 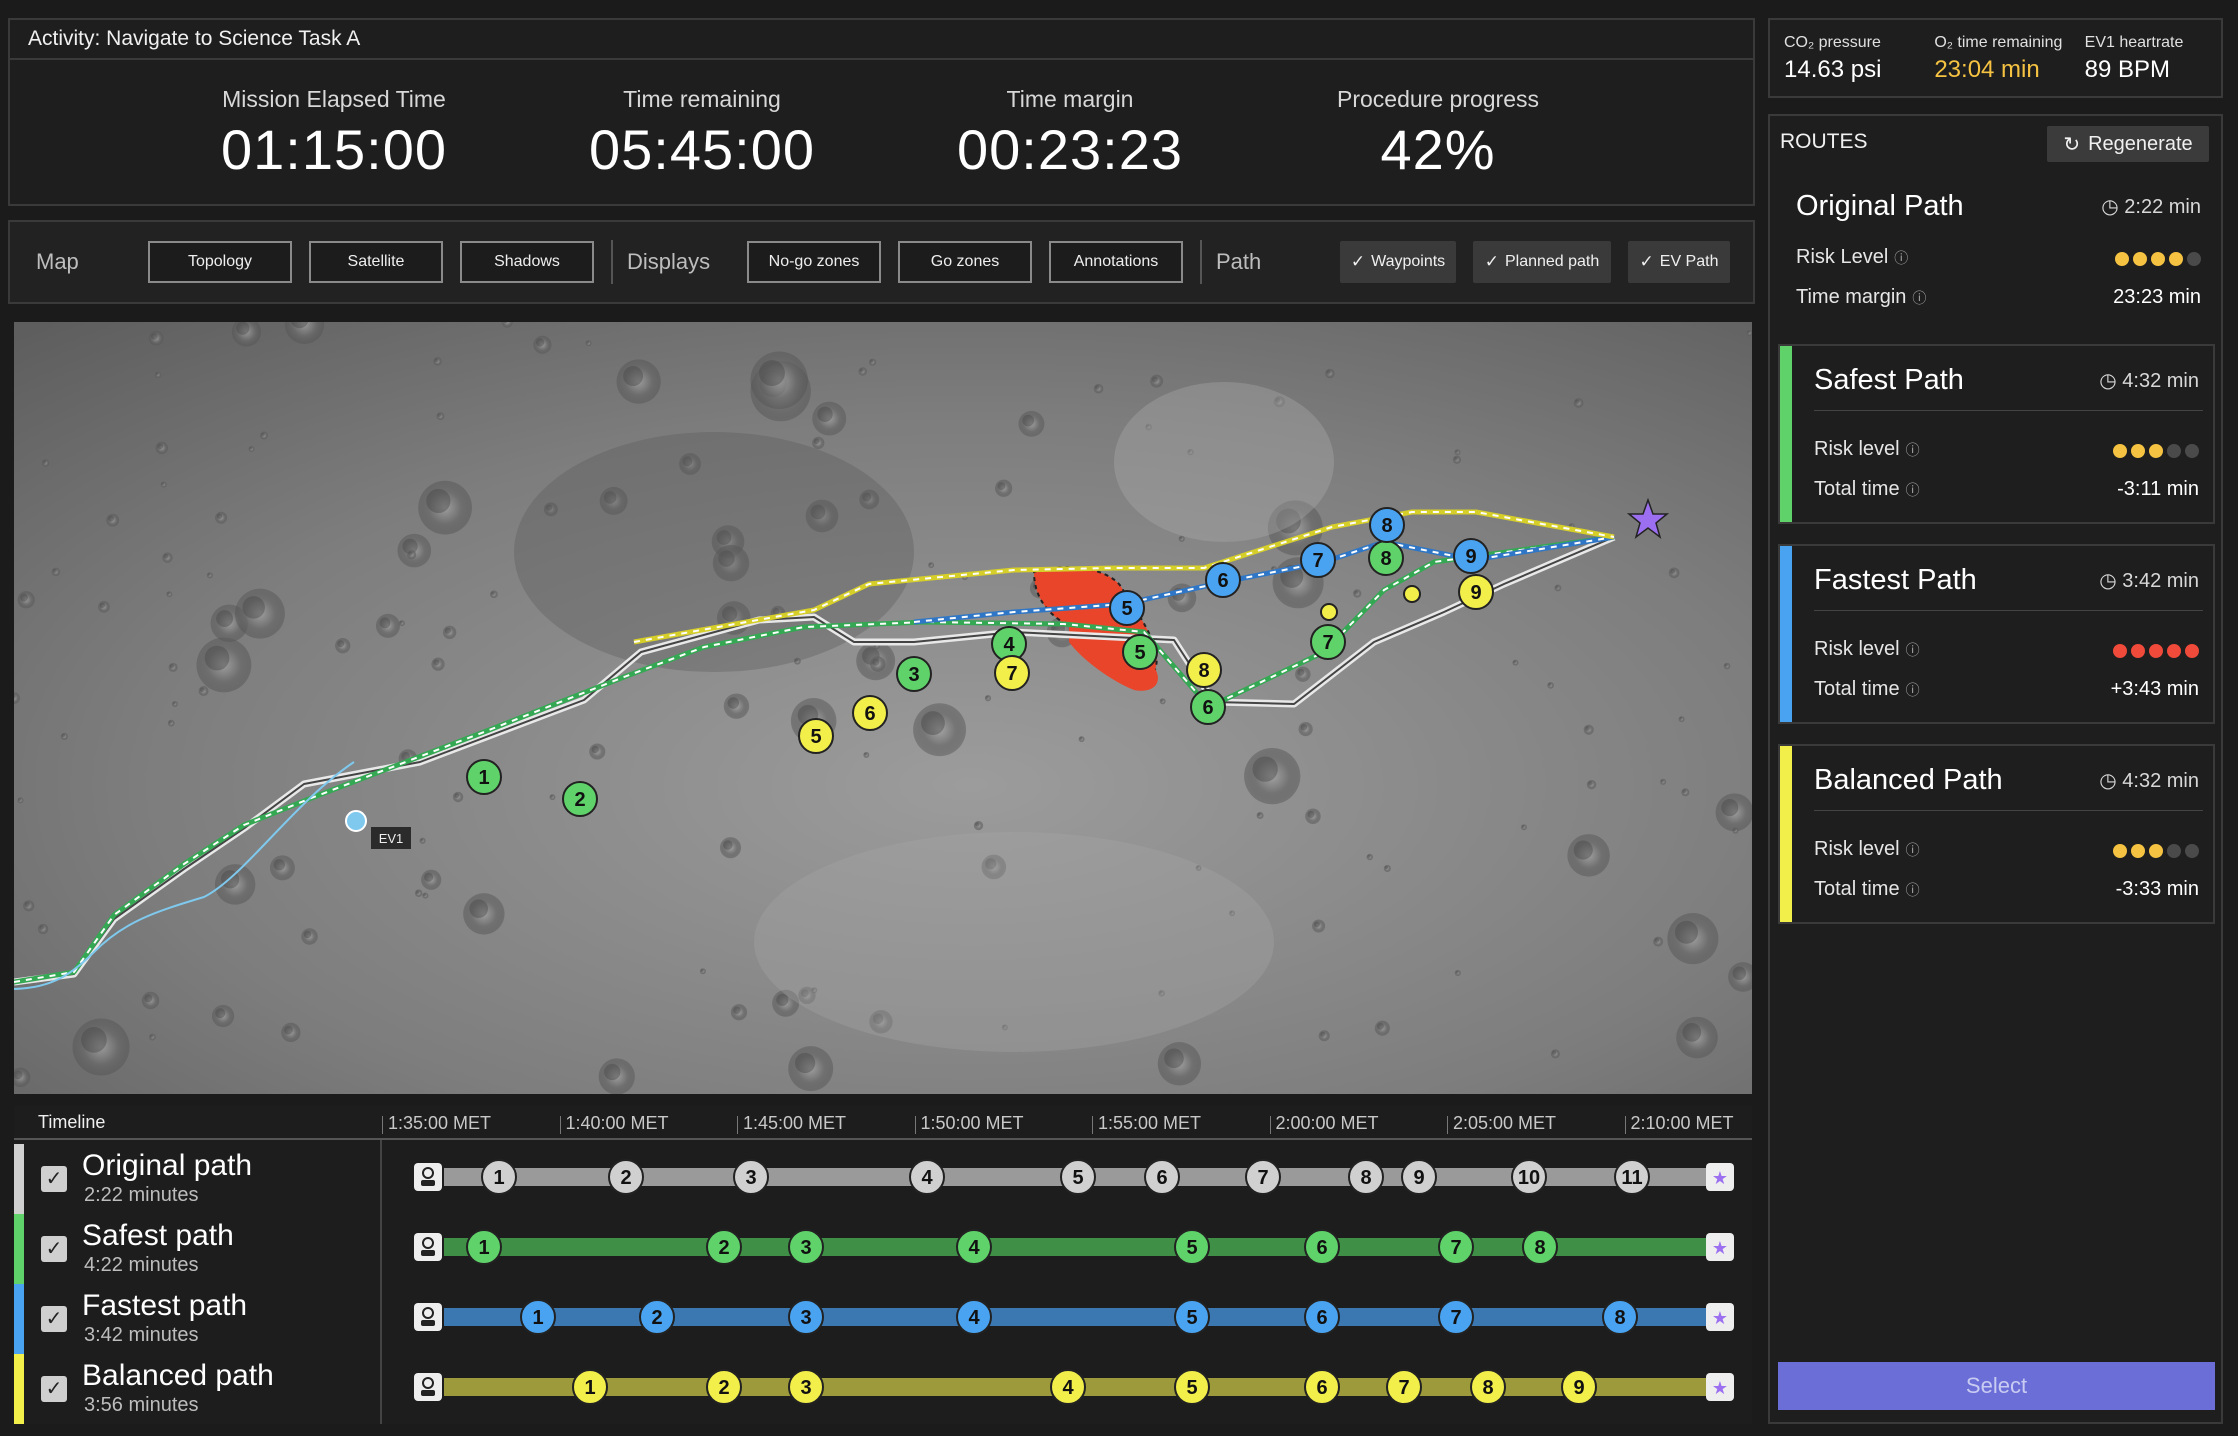 I want to click on terrain-highlight, so click(x=1014, y=942).